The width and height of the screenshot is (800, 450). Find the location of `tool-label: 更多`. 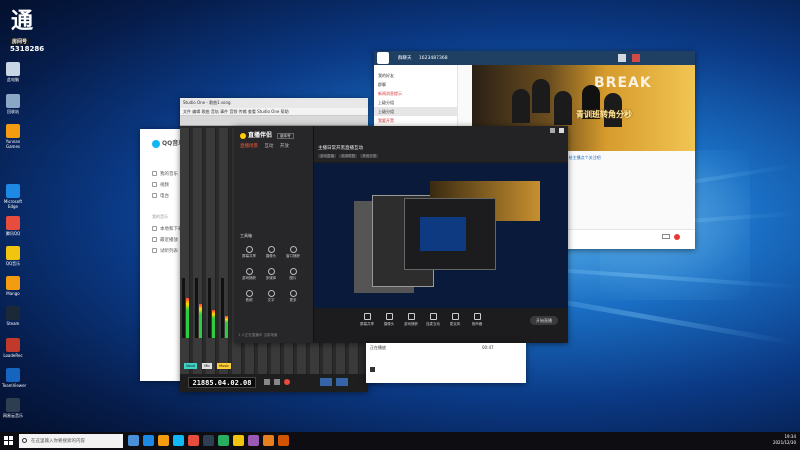

tool-label: 更多 is located at coordinates (293, 300).